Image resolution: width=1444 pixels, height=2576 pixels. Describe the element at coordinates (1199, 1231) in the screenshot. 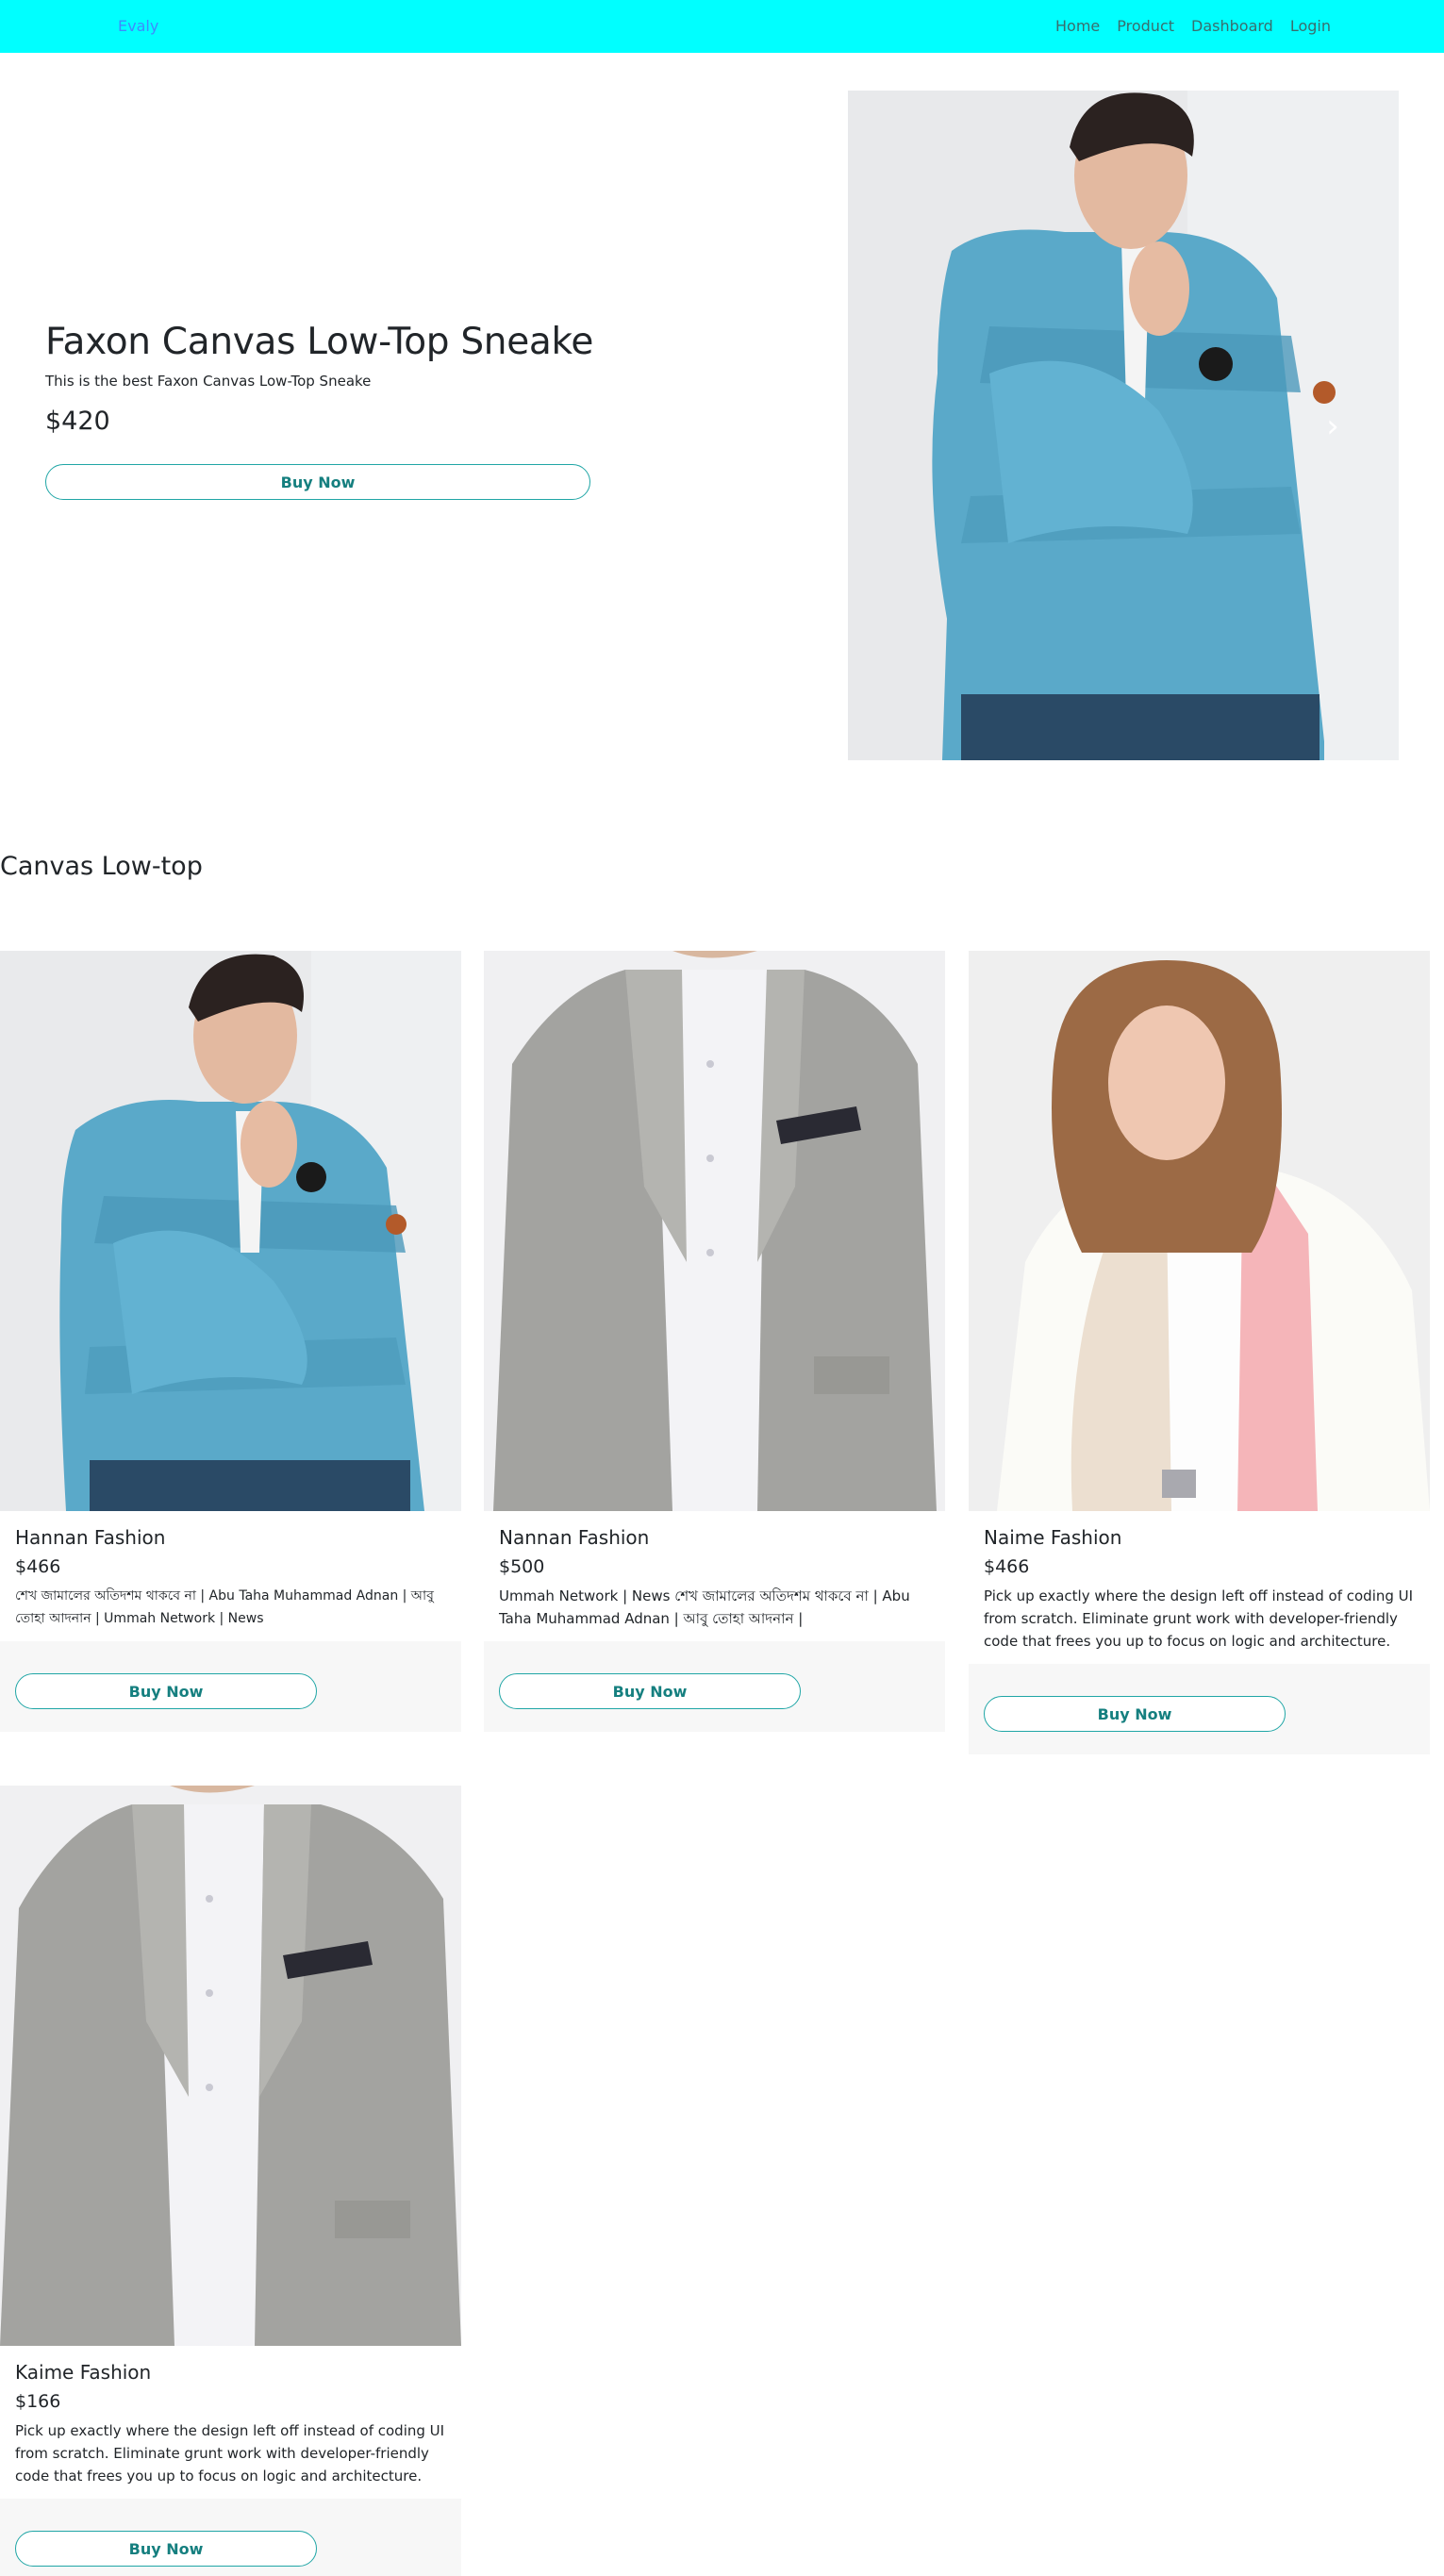

I see `product-image-woman-pink-jacket` at that location.